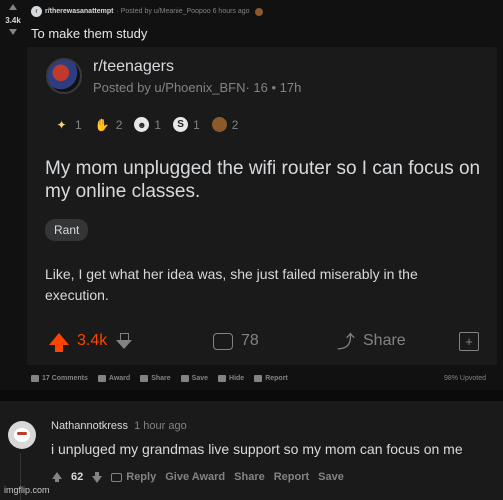  I want to click on outer-subreddit-link: r/therewasanattempt, so click(79, 11).